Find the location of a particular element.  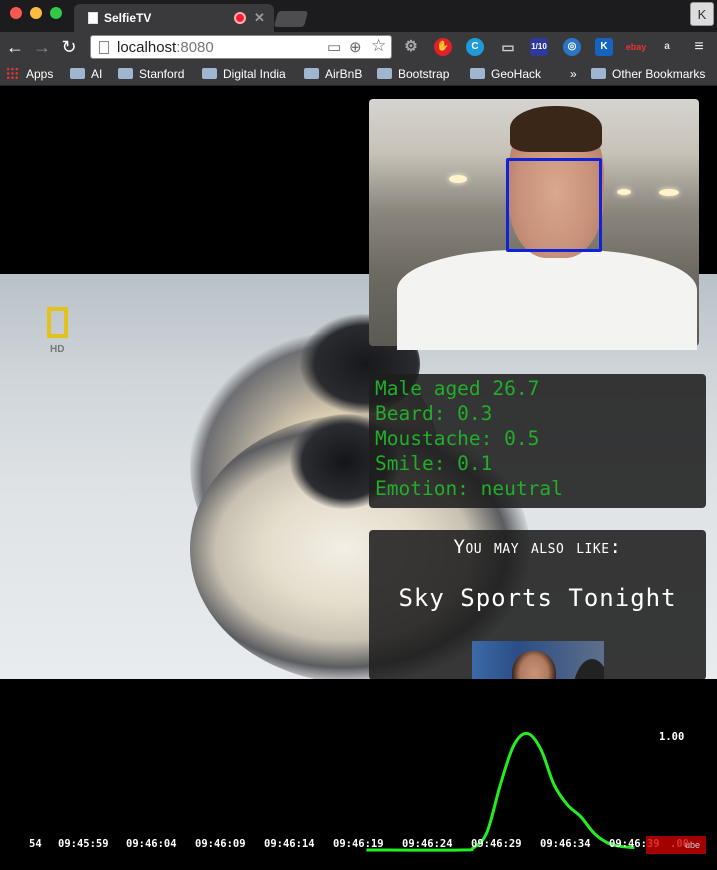

address-bar: localhost:8080 ▭ ⊕ ☆ is located at coordinates (241, 47).